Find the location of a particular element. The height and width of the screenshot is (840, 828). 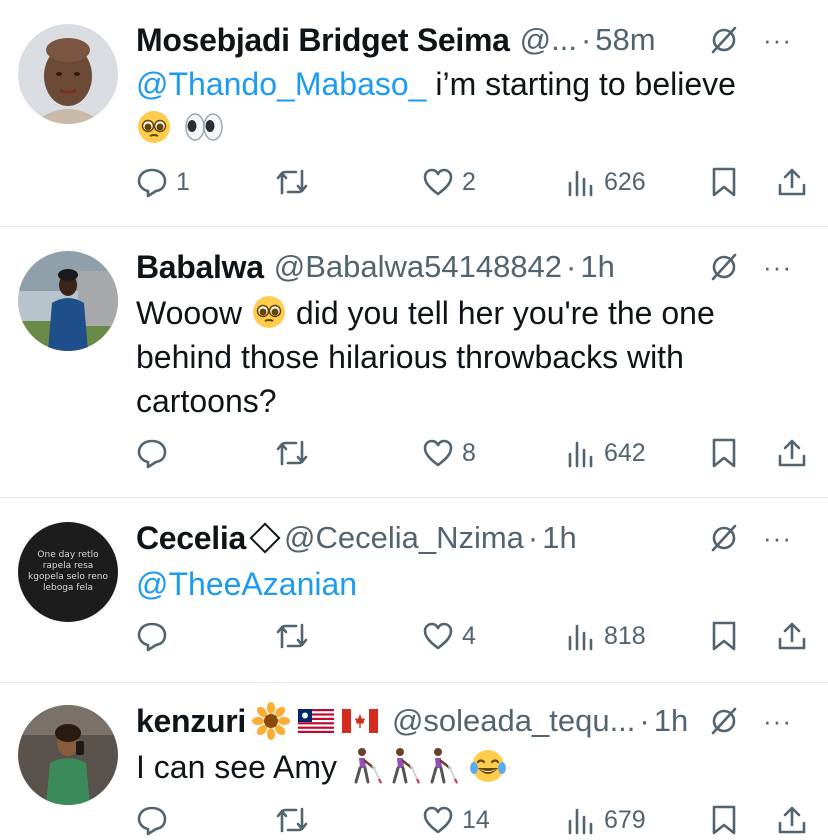

tweet-text-content: I can see Amy is located at coordinates (241, 767).